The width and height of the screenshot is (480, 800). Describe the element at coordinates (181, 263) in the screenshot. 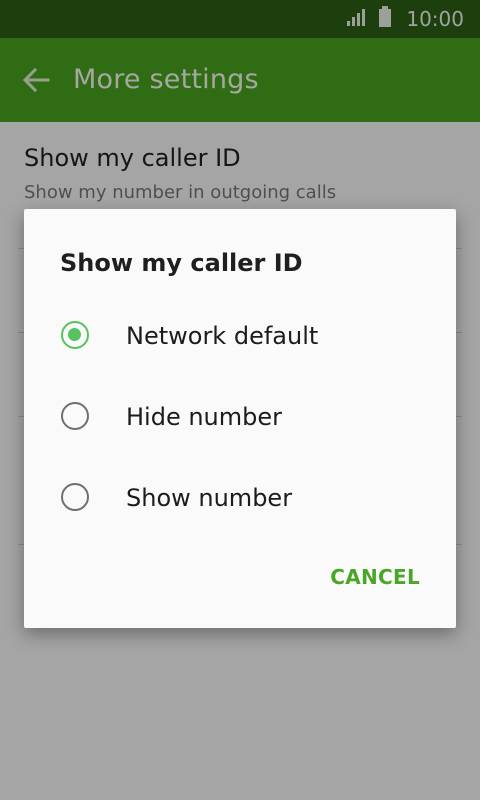

I see `dialog-title: Show my caller ID` at that location.